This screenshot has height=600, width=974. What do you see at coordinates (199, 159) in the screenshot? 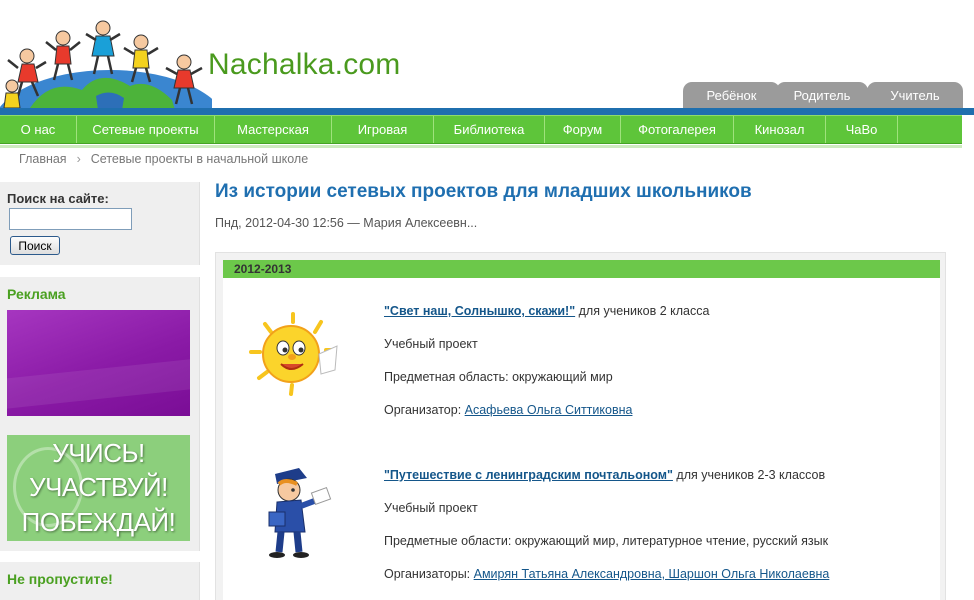
I see `breadcrumb-current: Сетевые проекты в начальной школе` at bounding box center [199, 159].